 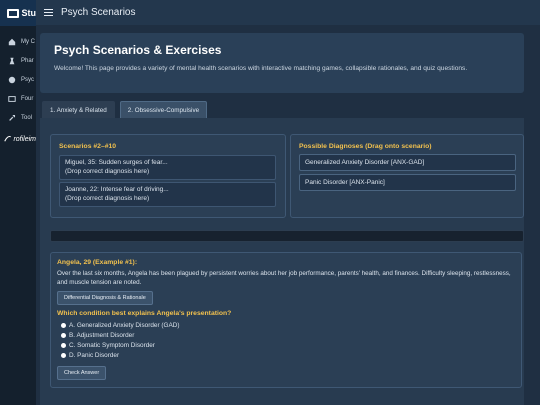 I want to click on scenarios-title: Scenarios #2–#10, so click(x=88, y=146).